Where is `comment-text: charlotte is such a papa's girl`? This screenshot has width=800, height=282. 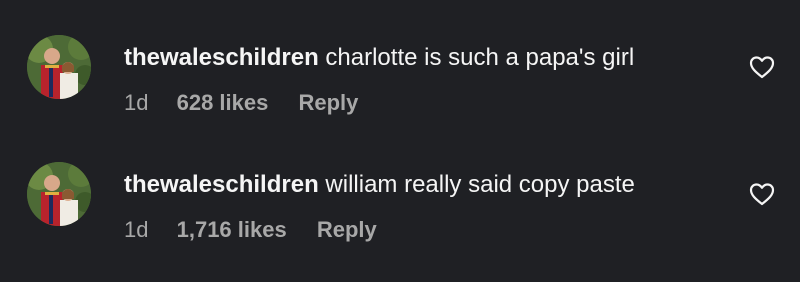 comment-text: charlotte is such a papa's girl is located at coordinates (480, 57).